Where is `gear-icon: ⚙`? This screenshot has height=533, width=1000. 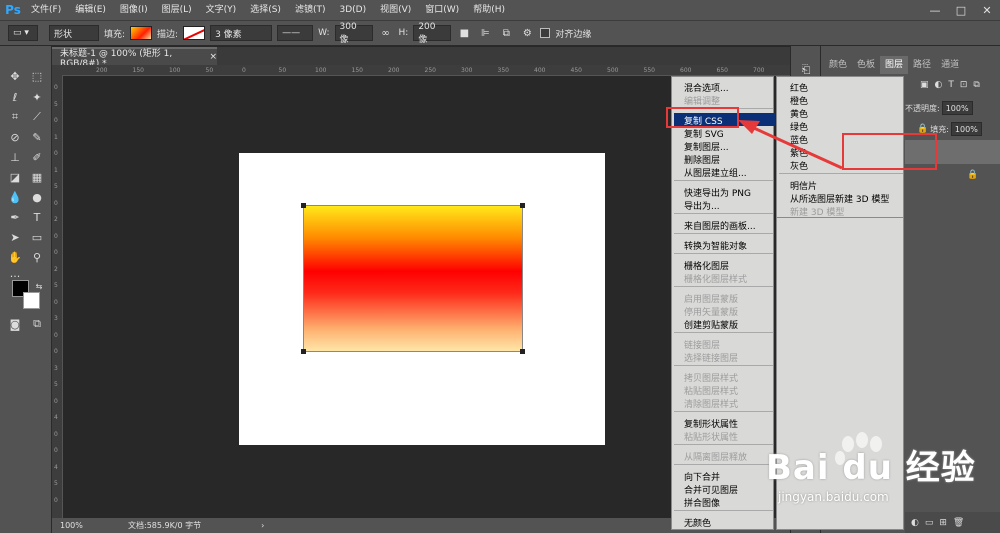 gear-icon: ⚙ is located at coordinates (527, 33).